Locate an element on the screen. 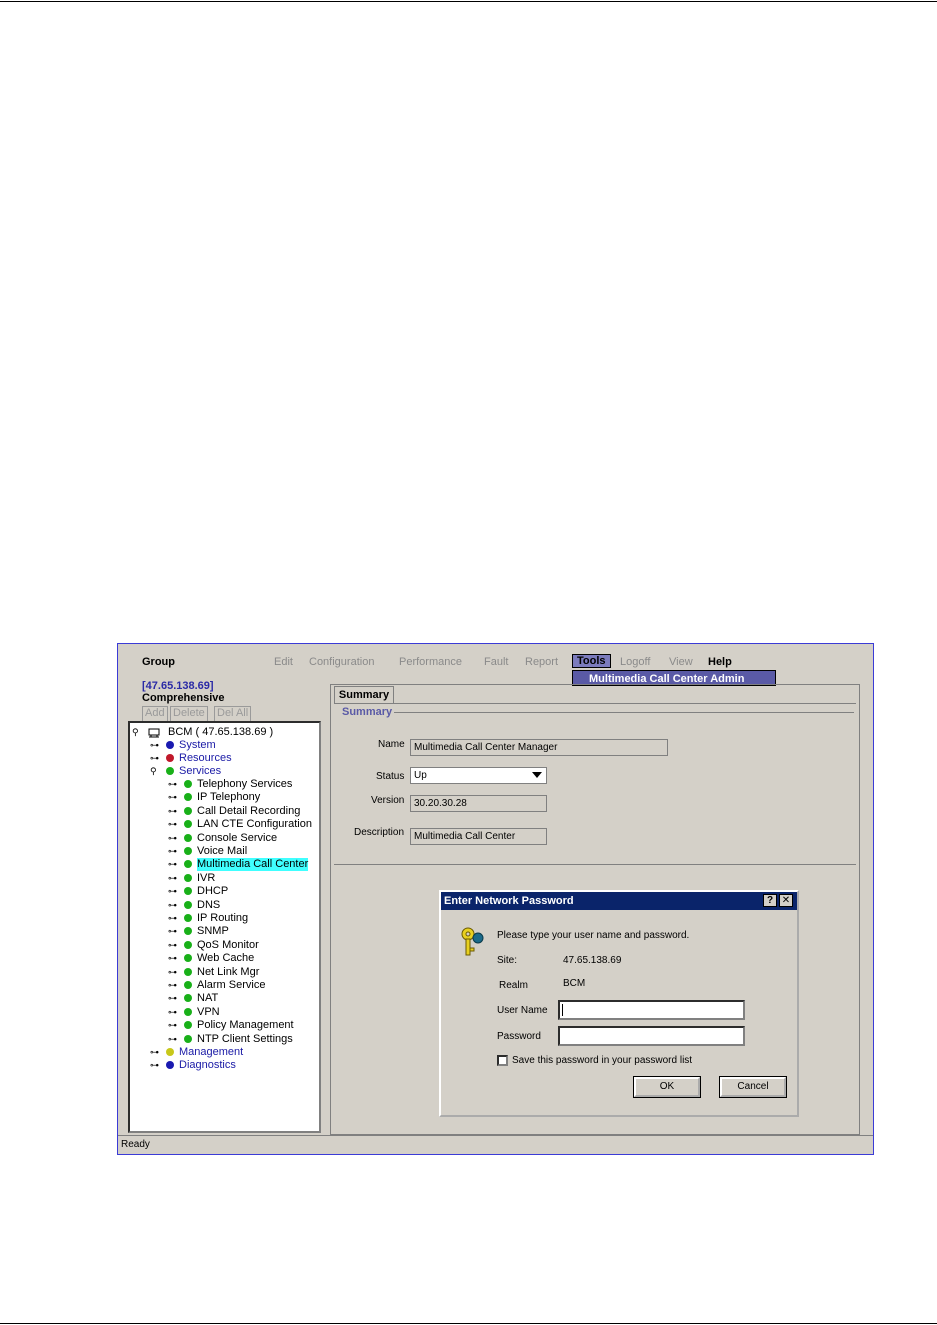  status-text: Ready is located at coordinates (135, 1144).